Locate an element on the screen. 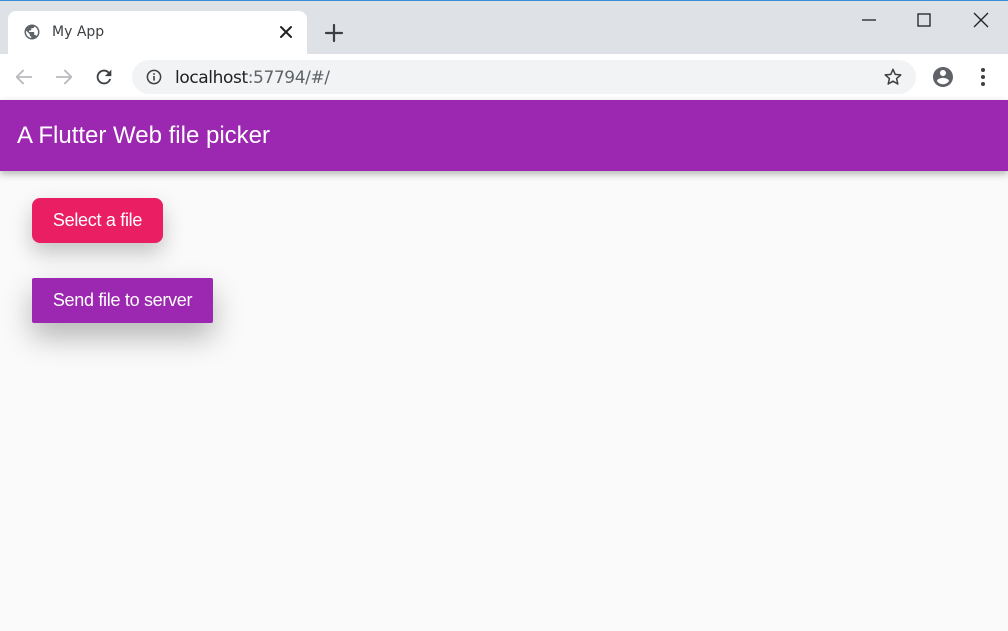 The width and height of the screenshot is (1008, 631). app-bar: A Flutter Web file picker is located at coordinates (504, 135).